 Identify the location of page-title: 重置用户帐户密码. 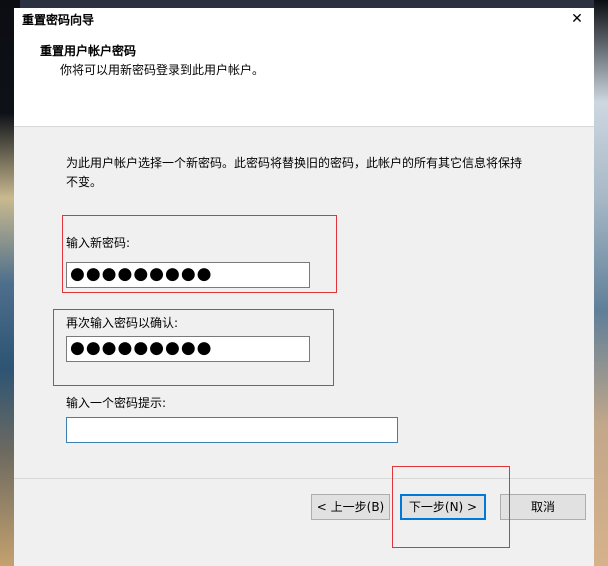
(88, 51).